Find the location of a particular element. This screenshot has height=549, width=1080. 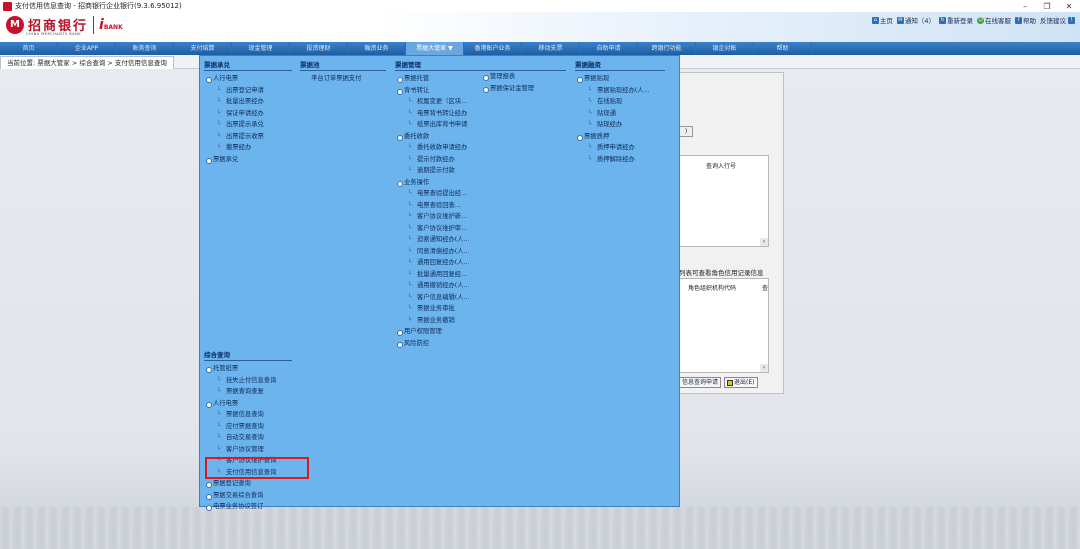

menu-col-bill-pool: 票据池 平台订单票据支付 is located at coordinates (343, 72).